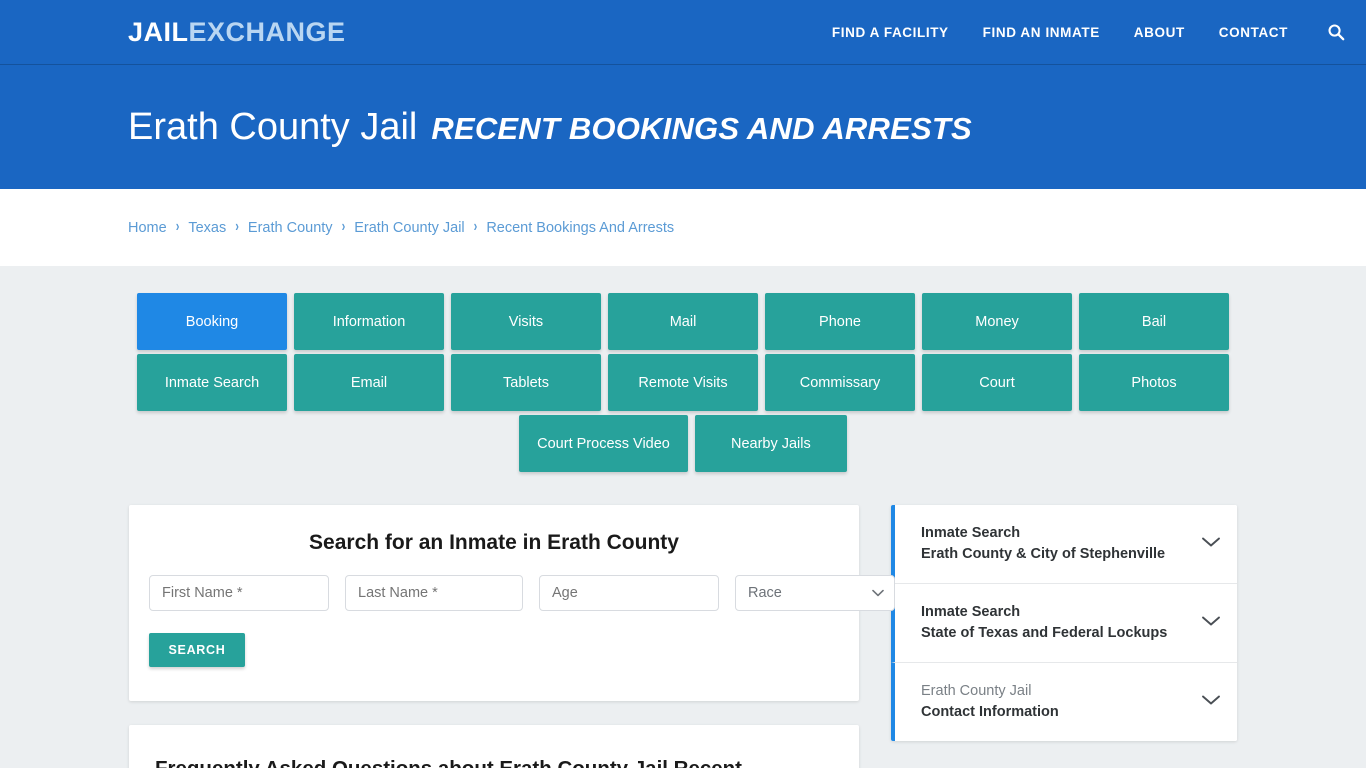  What do you see at coordinates (701, 128) in the screenshot?
I see `page-subtitle: RECENT BOOKINGS AND ARRESTS` at bounding box center [701, 128].